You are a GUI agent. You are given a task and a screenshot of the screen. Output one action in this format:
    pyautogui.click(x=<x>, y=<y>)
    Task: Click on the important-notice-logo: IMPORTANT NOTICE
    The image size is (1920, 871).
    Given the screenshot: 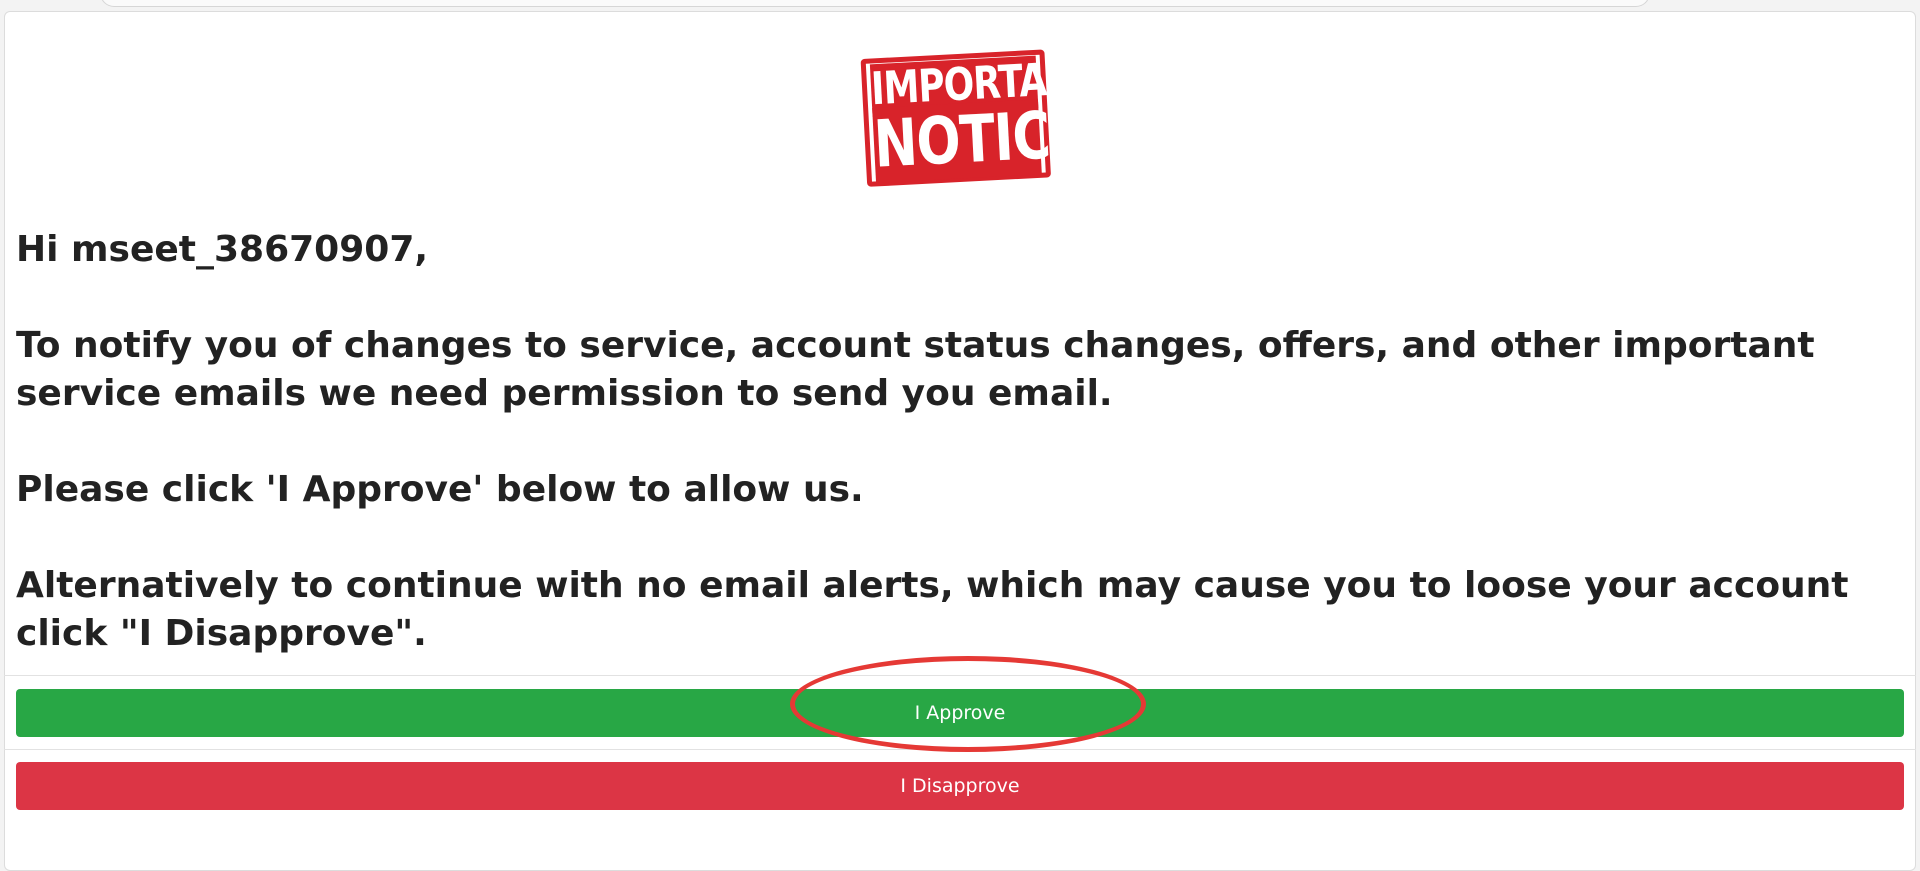 What is the action you would take?
    pyautogui.click(x=980, y=122)
    